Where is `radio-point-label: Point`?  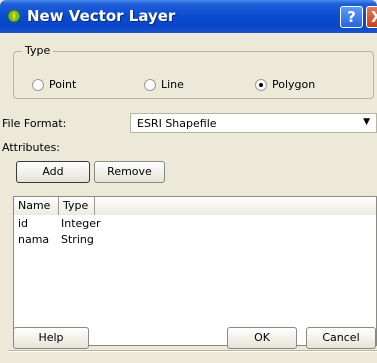
radio-point-label: Point is located at coordinates (63, 84).